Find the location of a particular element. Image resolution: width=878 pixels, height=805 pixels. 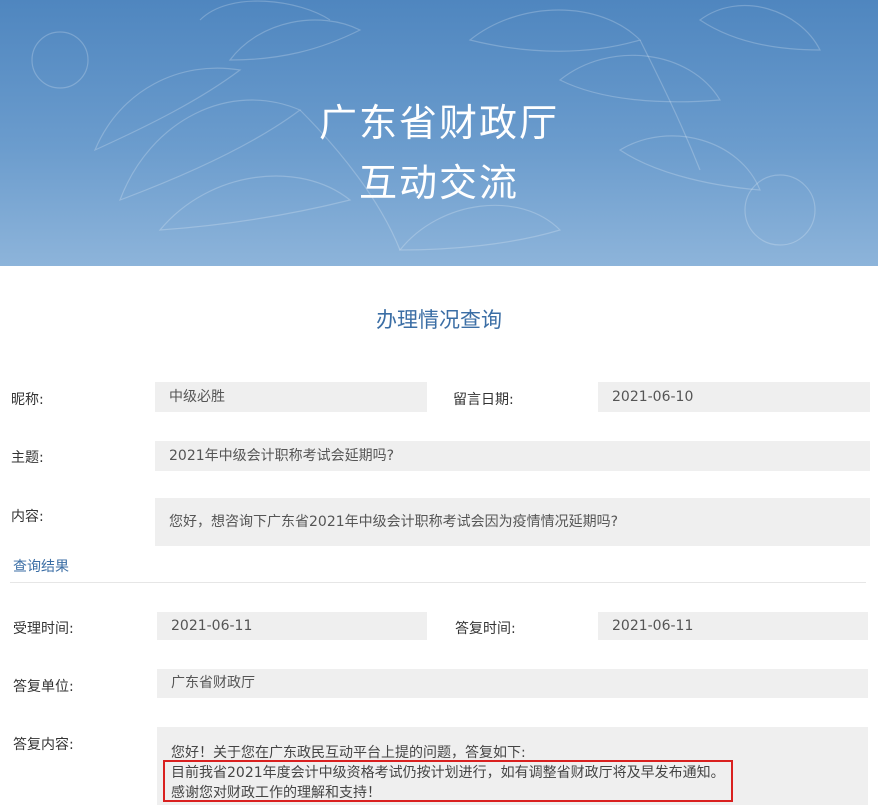

reply-time-field: 2021-06-11 is located at coordinates (733, 626).